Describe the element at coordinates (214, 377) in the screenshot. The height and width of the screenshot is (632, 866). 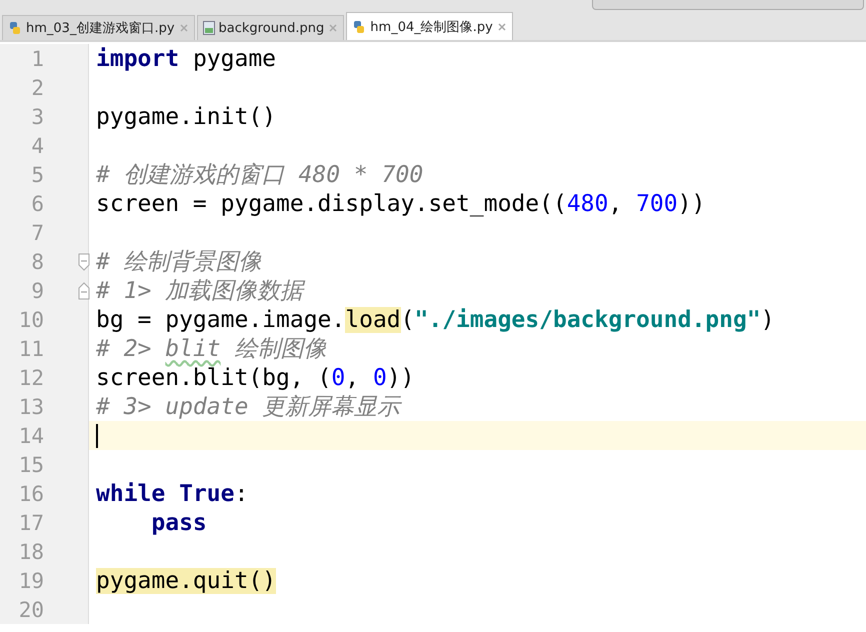
I see `code-token: screen.blit(bg, (` at that location.